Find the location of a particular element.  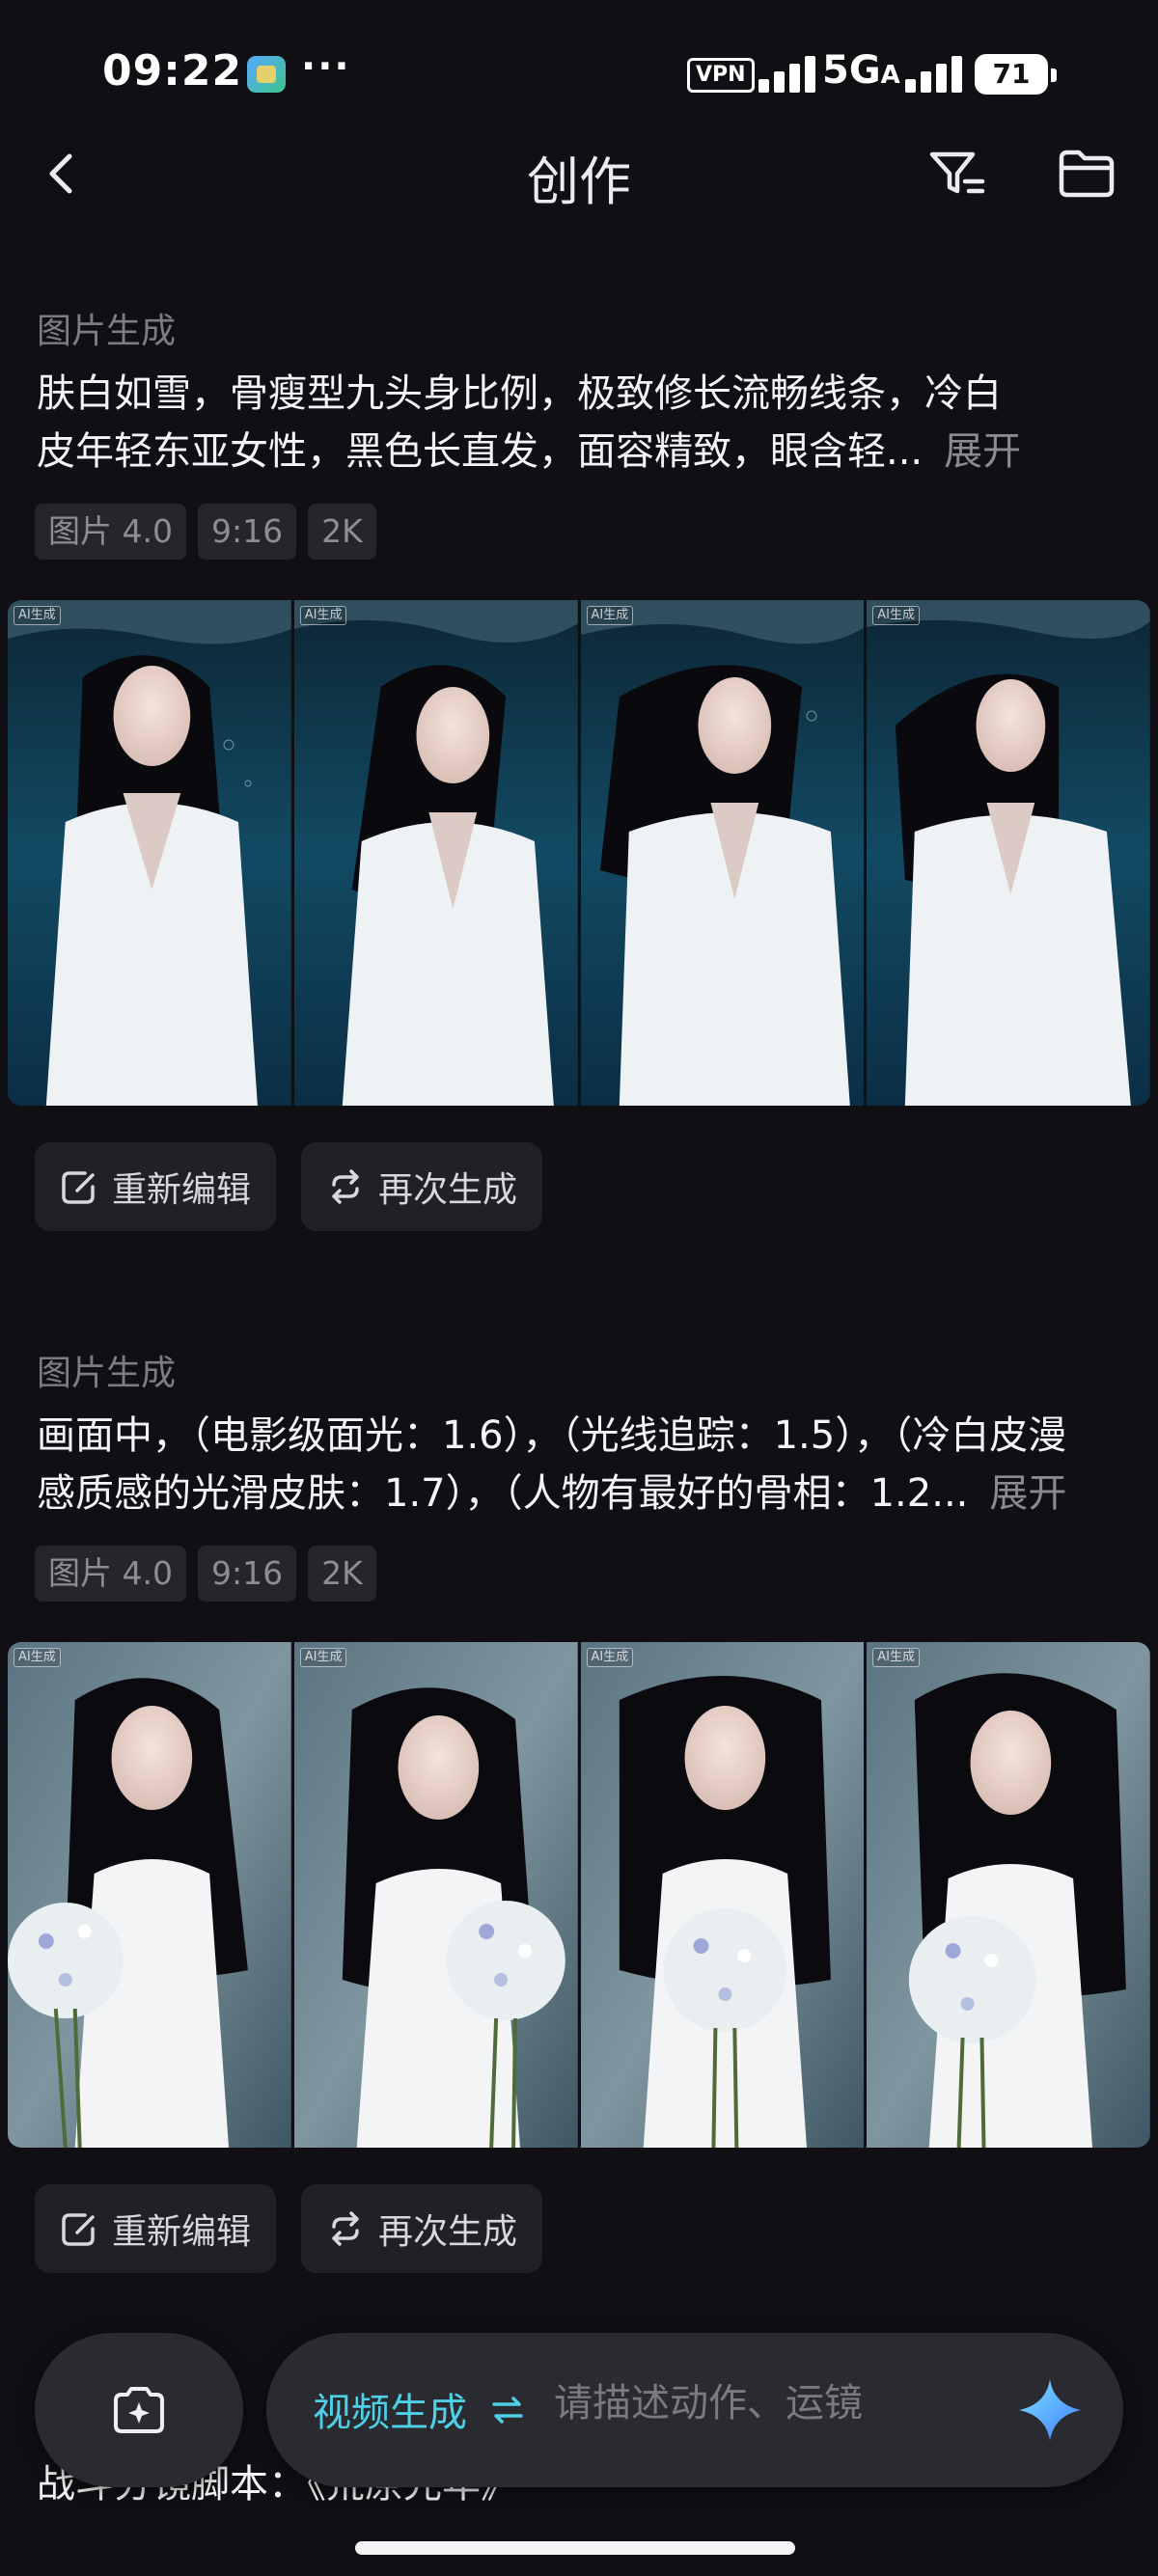

network-type: 5GA is located at coordinates (861, 70).